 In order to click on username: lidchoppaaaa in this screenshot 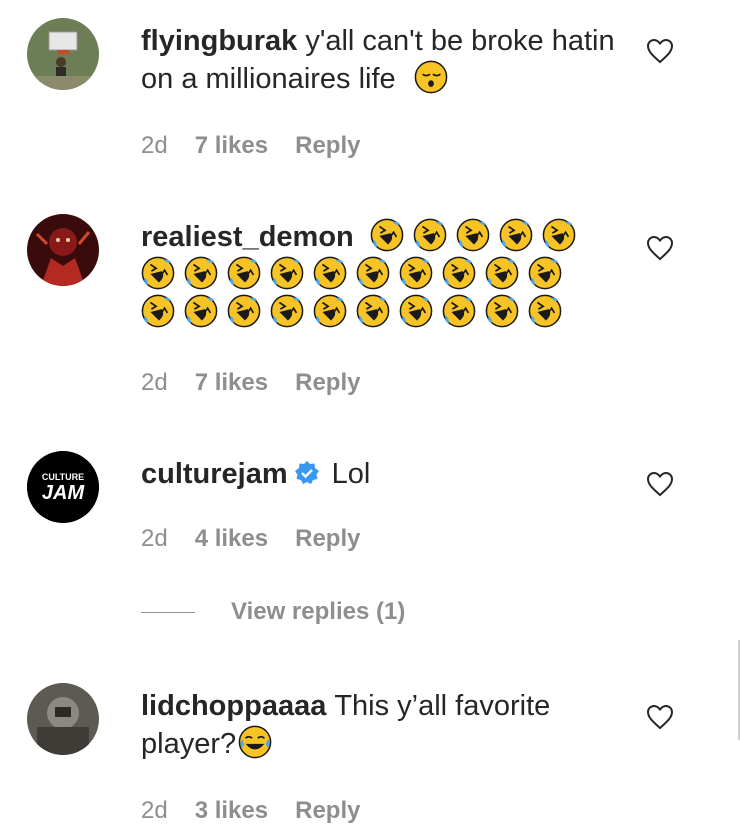, I will do `click(233, 706)`.